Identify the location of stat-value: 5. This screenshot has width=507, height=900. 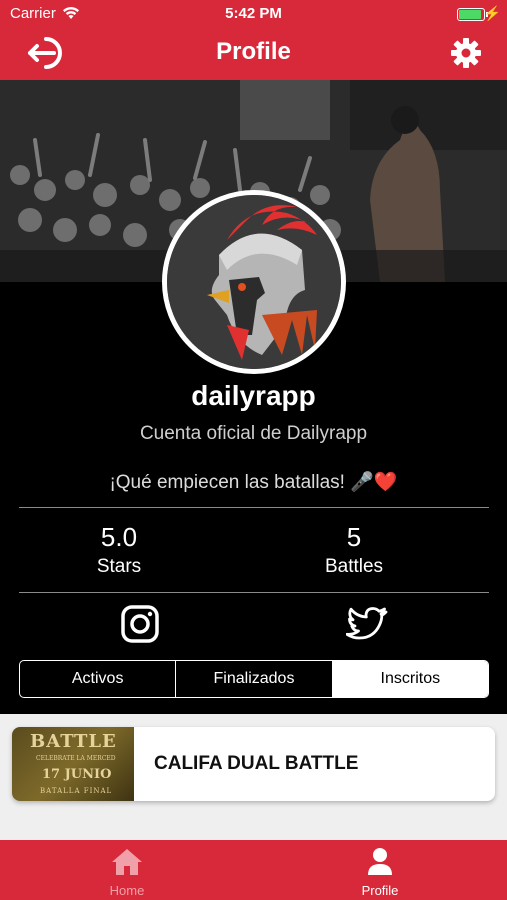
(354, 537).